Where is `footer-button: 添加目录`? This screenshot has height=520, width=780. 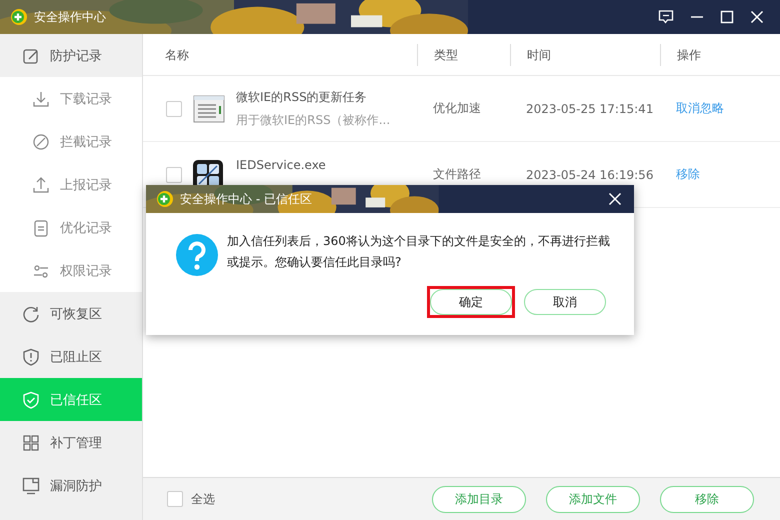
footer-button: 添加目录 is located at coordinates (479, 499).